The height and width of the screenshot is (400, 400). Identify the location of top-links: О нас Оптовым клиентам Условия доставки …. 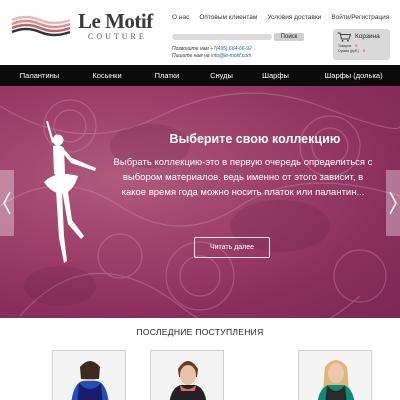
(280, 17).